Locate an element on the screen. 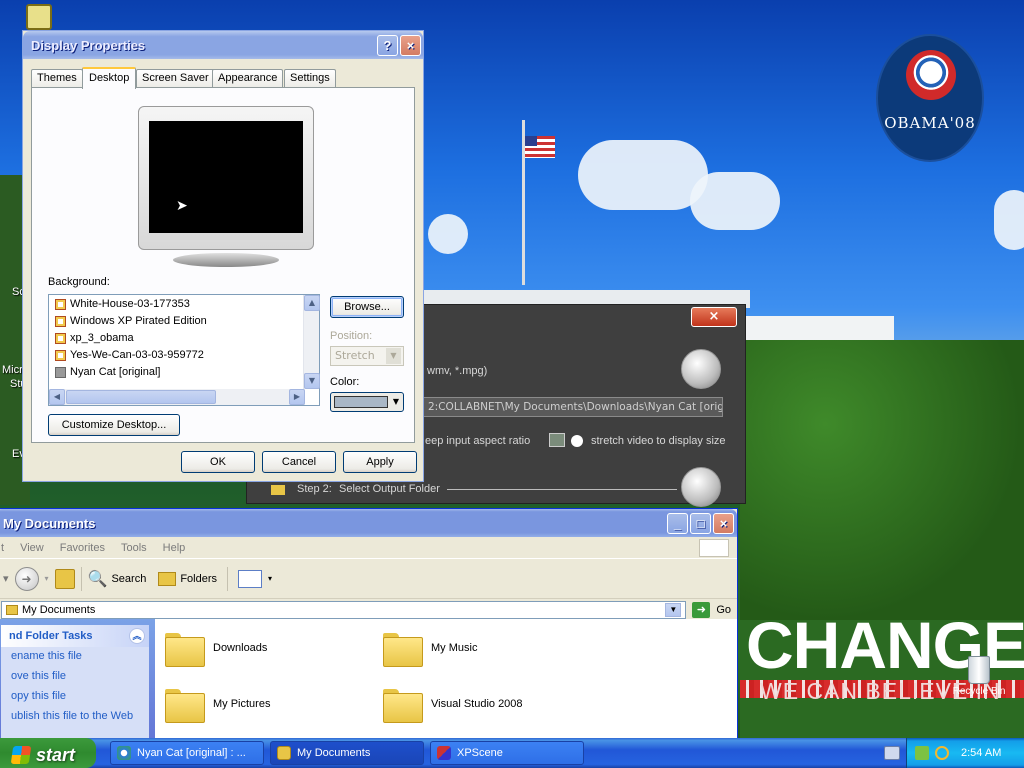 This screenshot has width=1024, height=768. display-properties-titlebar: Display Properties ? × is located at coordinates (223, 45).